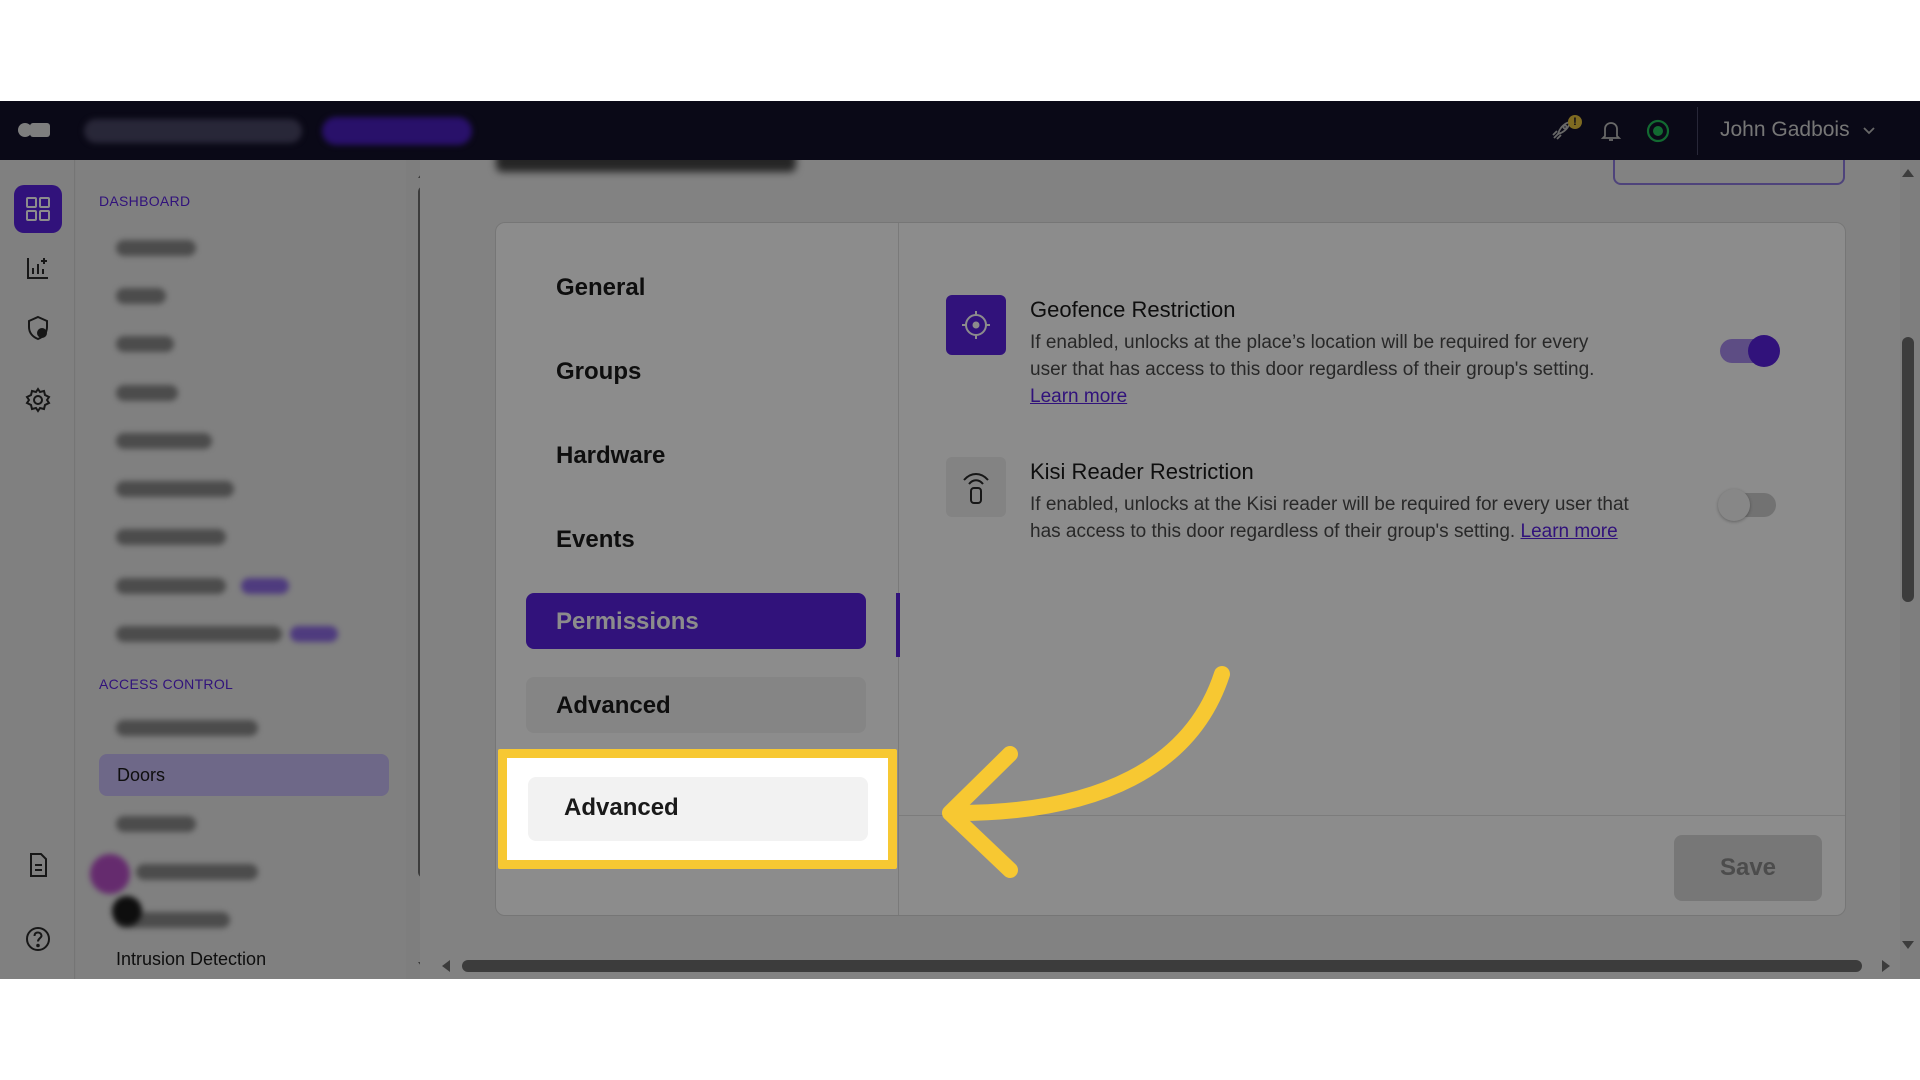 This screenshot has width=1920, height=1080. I want to click on reader-signal-icon, so click(976, 487).